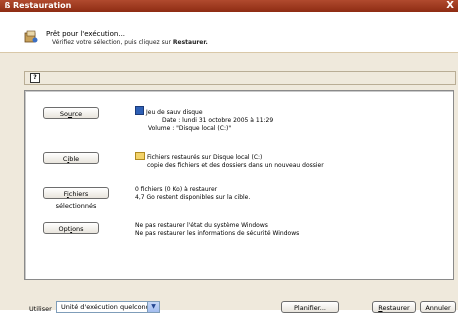 Image resolution: width=458 pixels, height=325 pixels. What do you see at coordinates (139, 110) in the screenshot?
I see `disk-icon` at bounding box center [139, 110].